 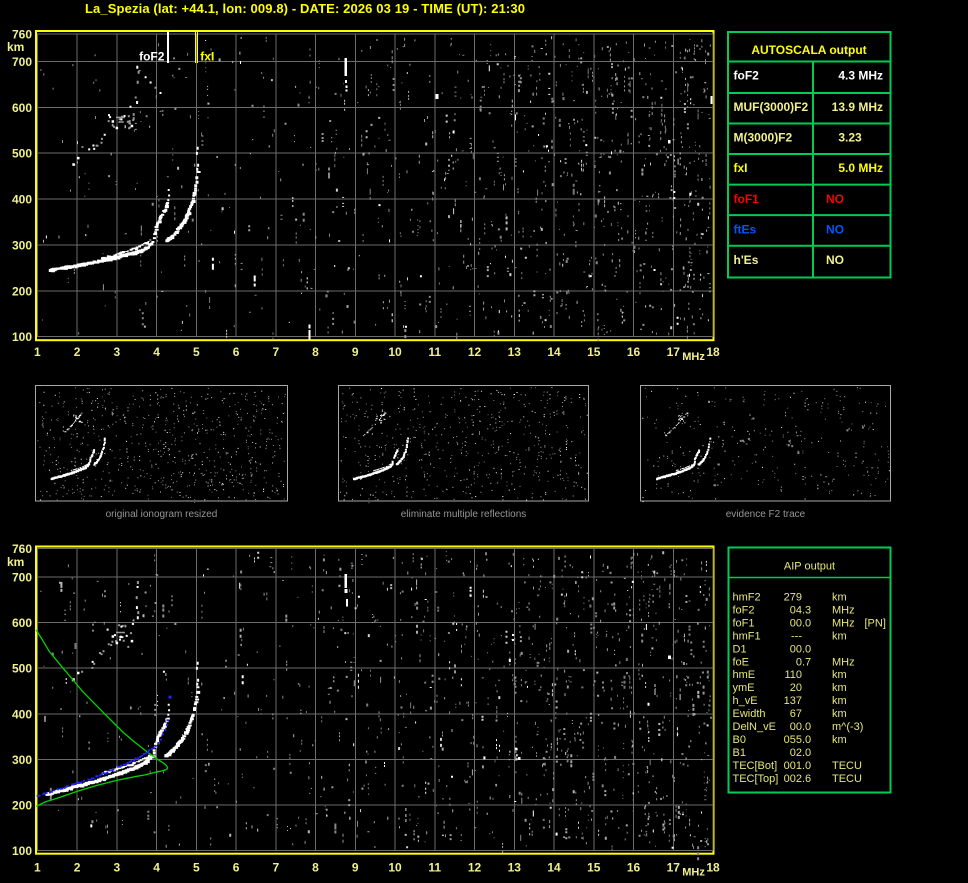 I want to click on svg-text: h_vE, so click(x=745, y=701).